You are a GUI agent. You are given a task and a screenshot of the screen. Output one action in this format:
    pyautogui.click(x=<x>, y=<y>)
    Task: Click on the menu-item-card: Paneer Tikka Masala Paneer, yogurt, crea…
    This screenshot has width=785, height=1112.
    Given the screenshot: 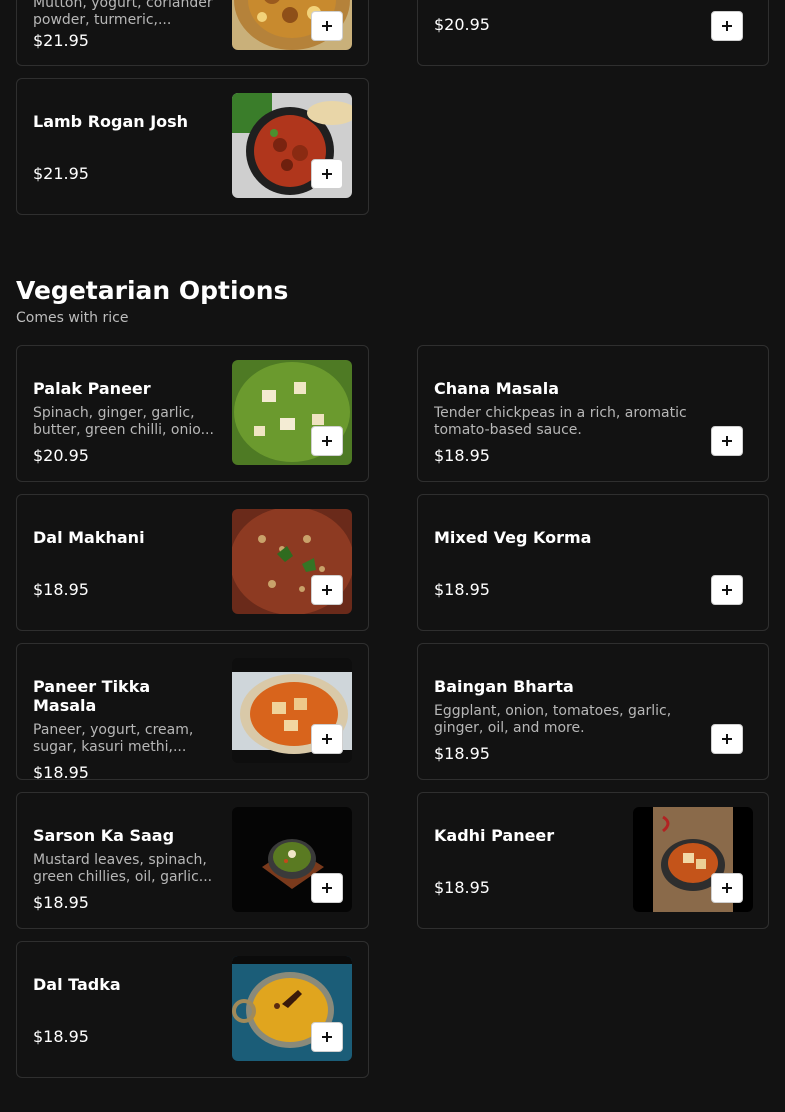 What is the action you would take?
    pyautogui.click(x=192, y=711)
    